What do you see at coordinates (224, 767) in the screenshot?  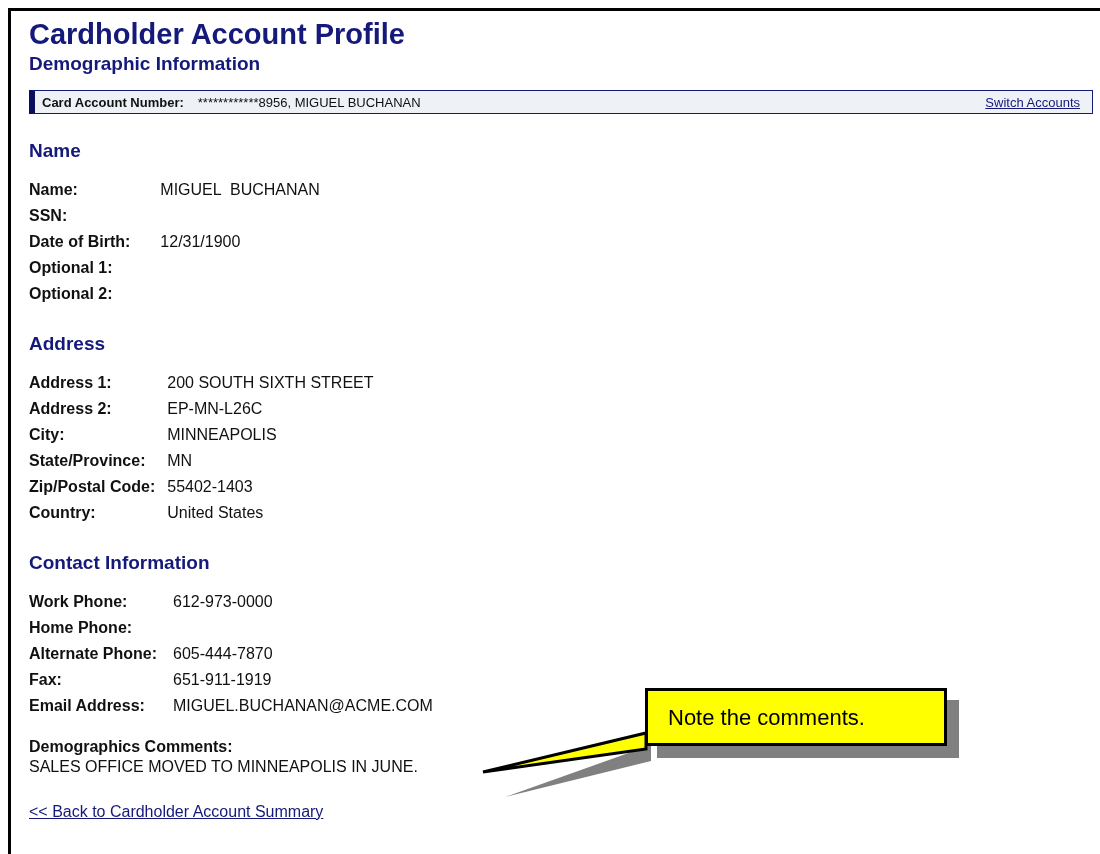 I see `comments-text: SALES OFFICE MOVED TO MINNEAPOLIS IN JUNE.` at bounding box center [224, 767].